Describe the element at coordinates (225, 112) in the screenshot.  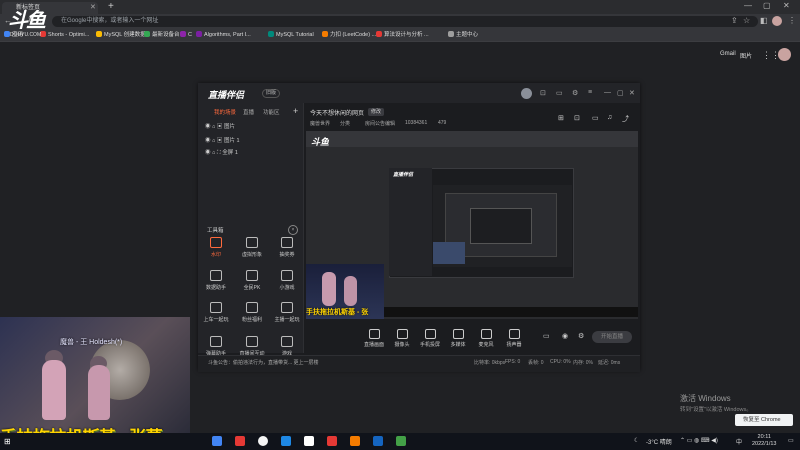
I see `tab-scenes: 我的场景` at that location.